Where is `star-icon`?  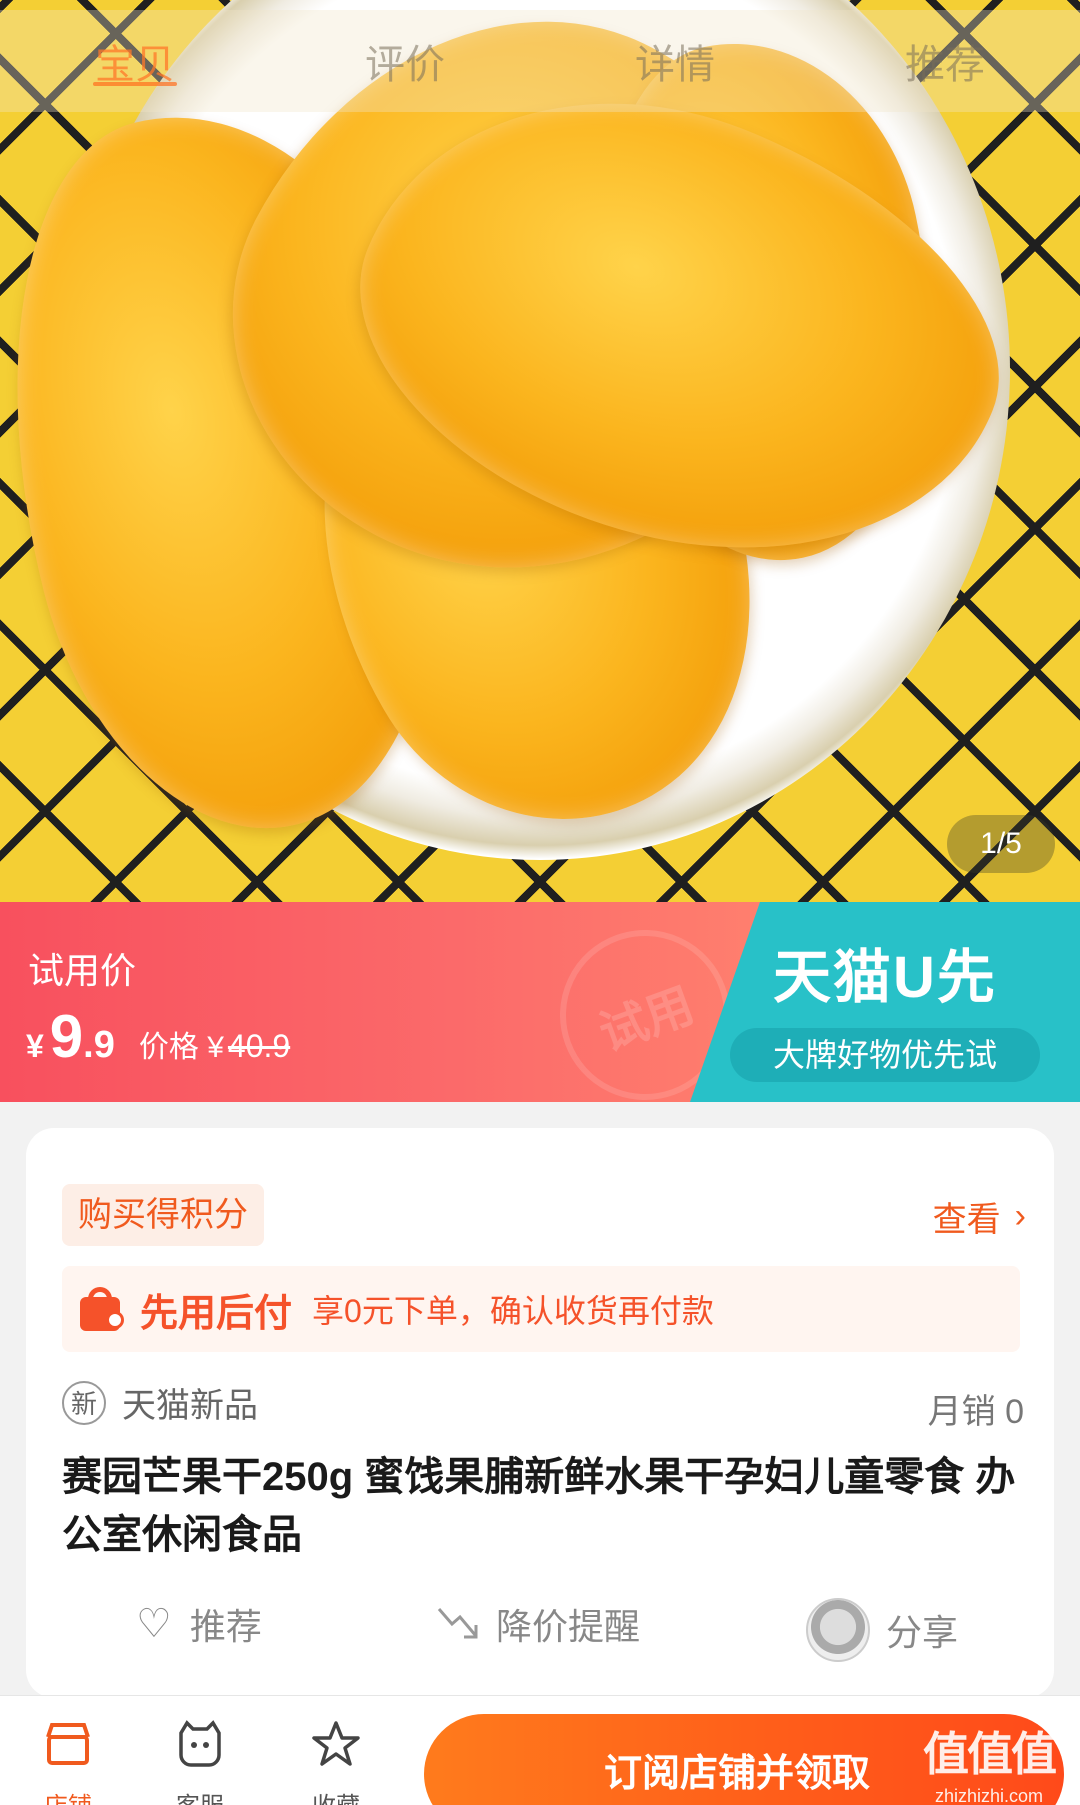
star-icon is located at coordinates (336, 1744).